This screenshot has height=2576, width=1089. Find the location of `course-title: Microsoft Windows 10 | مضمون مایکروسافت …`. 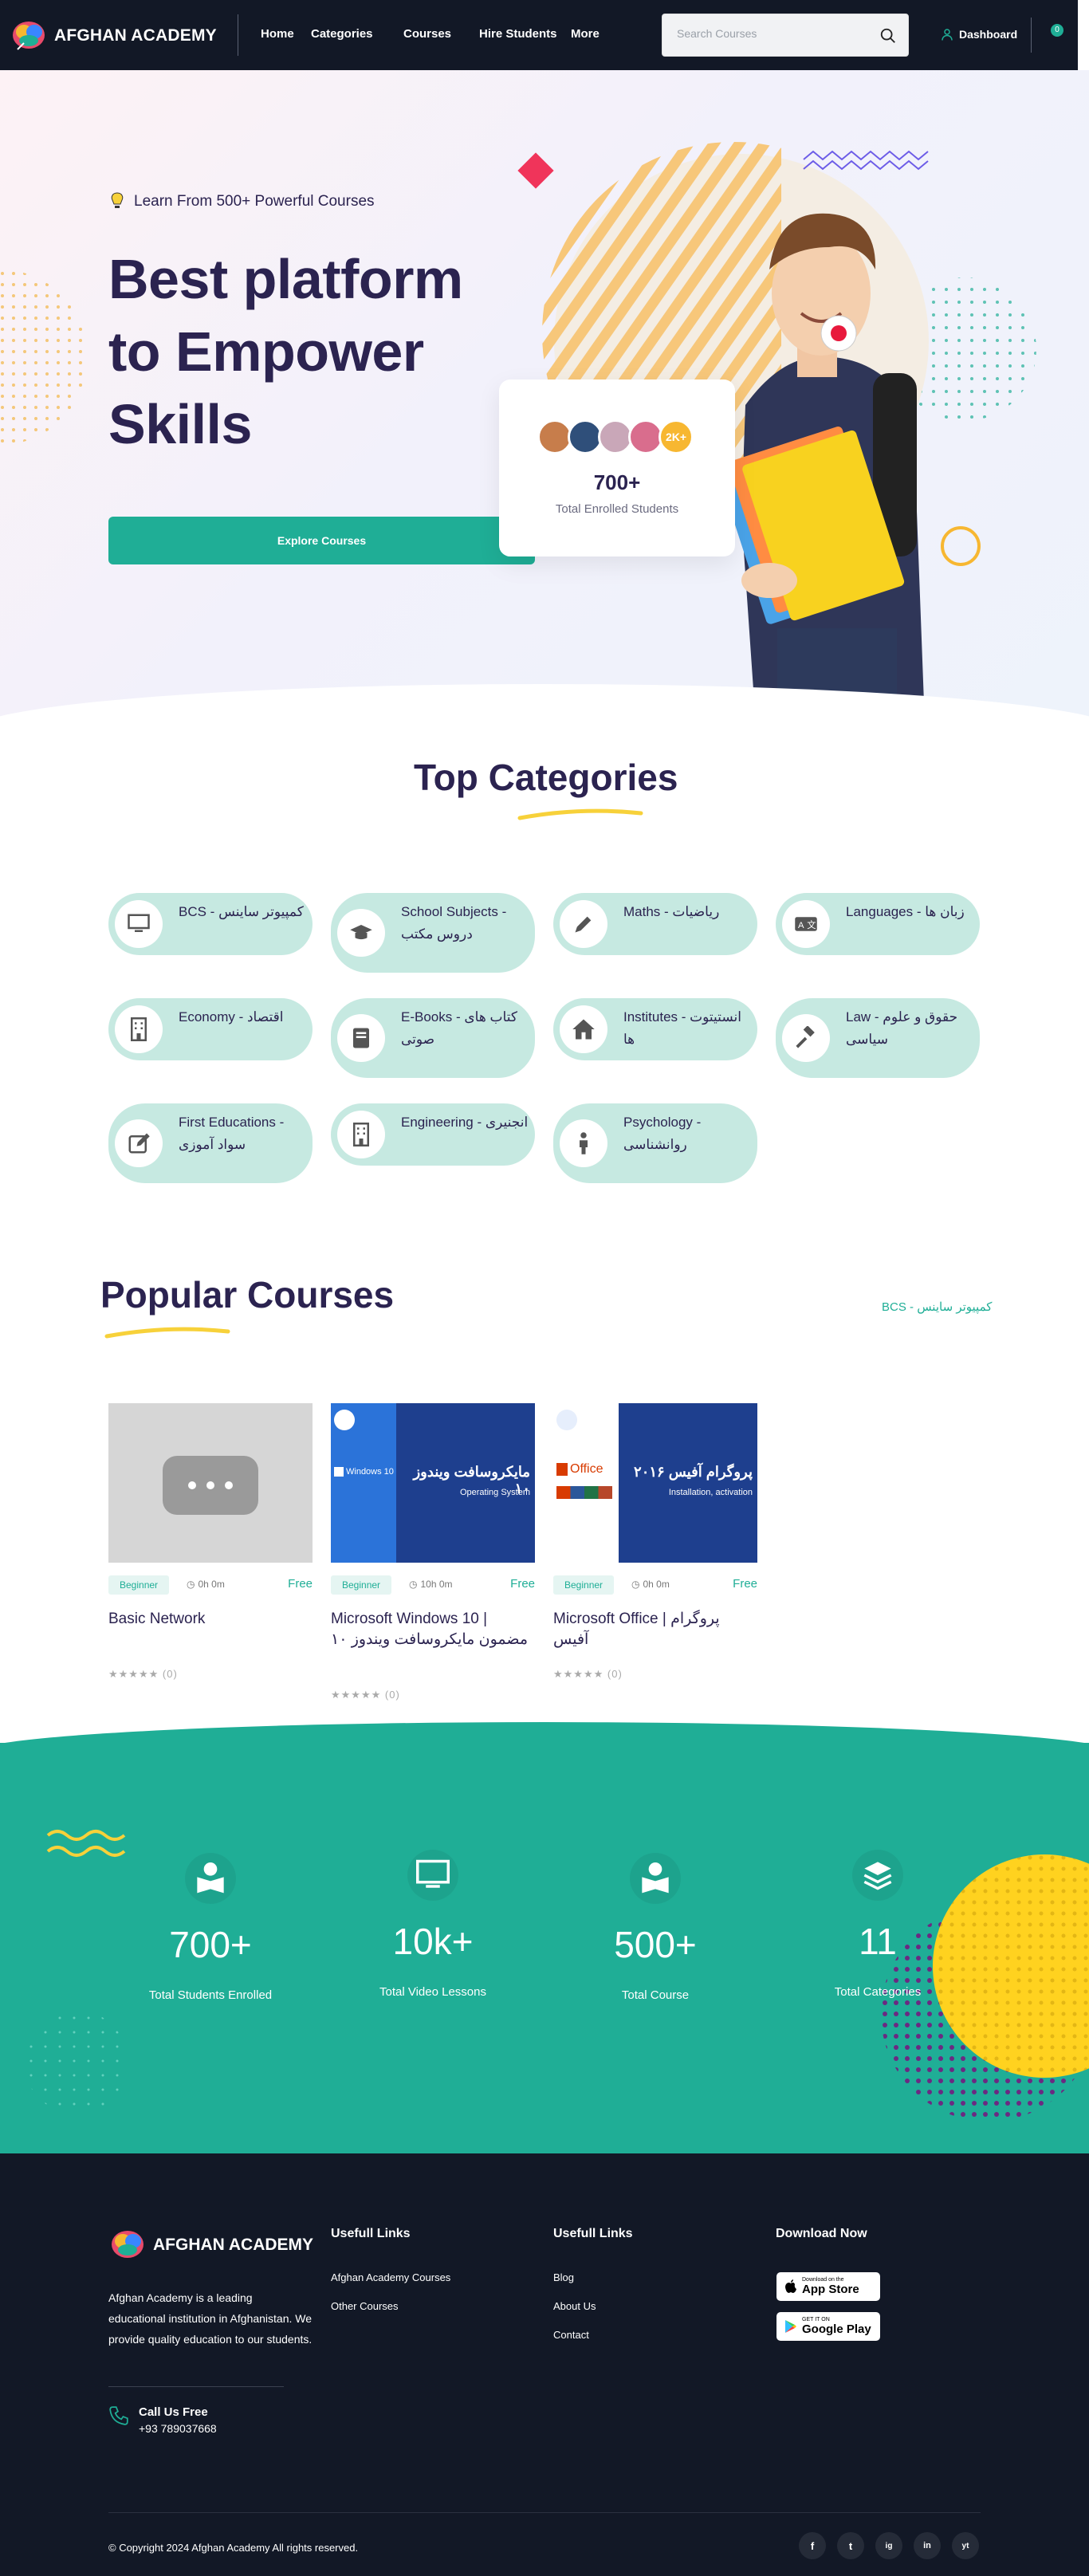

course-title: Microsoft Windows 10 | مضمون مایکروسافت … is located at coordinates (433, 1630).